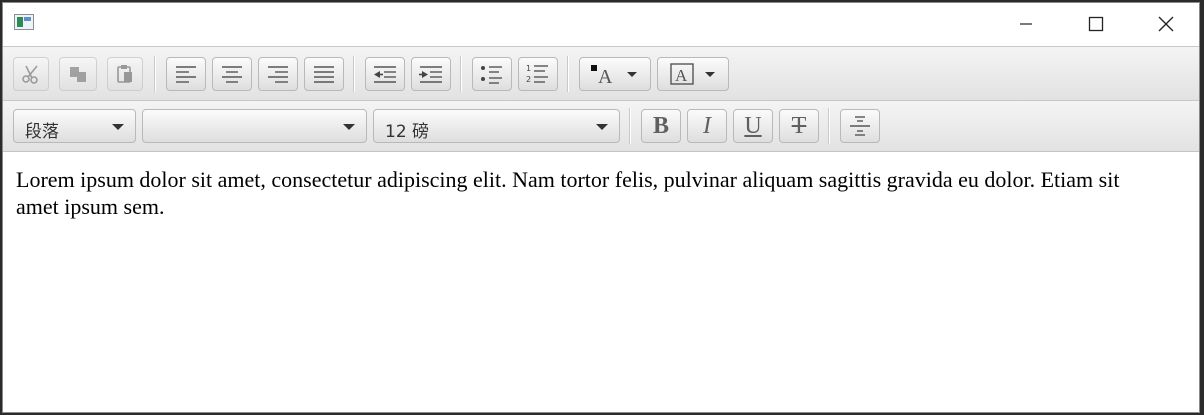 This screenshot has height=415, width=1204. What do you see at coordinates (74, 126) in the screenshot?
I see `paragraph-style-select: 段落` at bounding box center [74, 126].